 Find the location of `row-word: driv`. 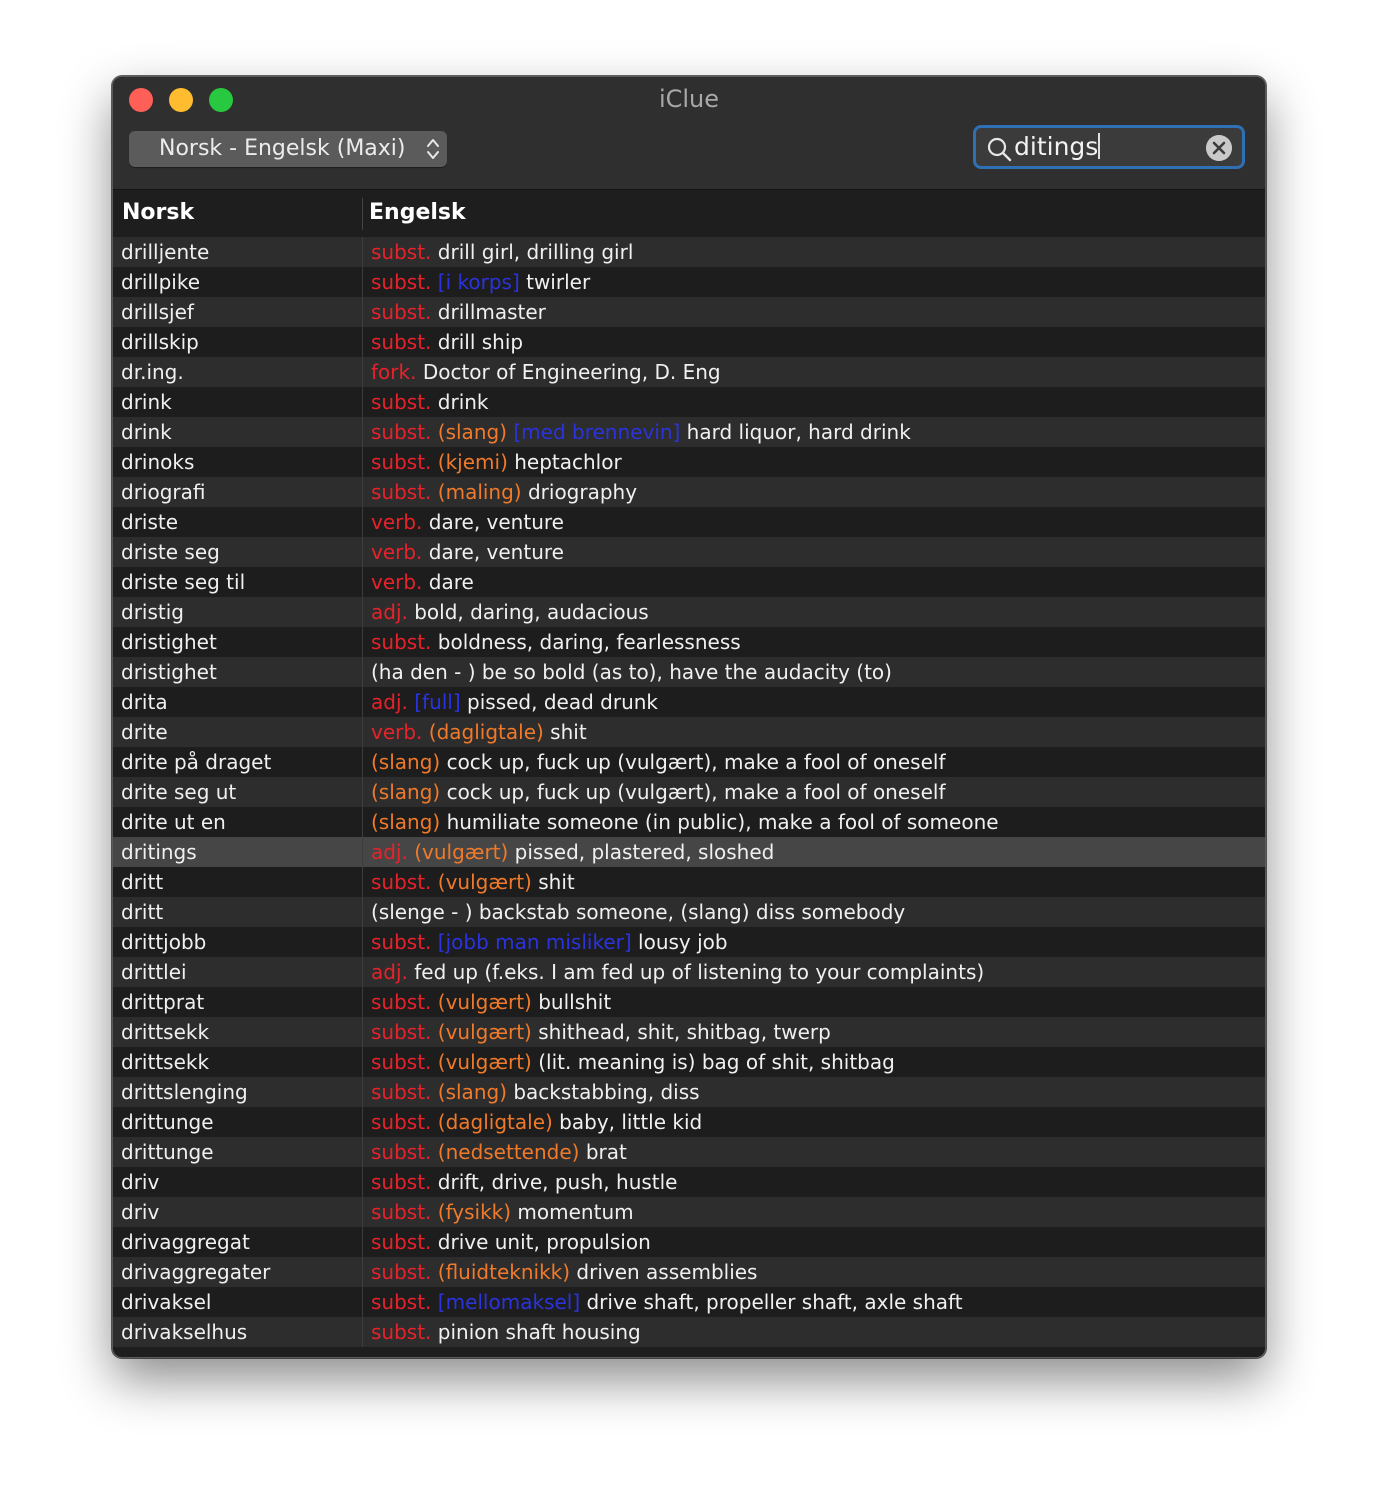

row-word: driv is located at coordinates (140, 1182).